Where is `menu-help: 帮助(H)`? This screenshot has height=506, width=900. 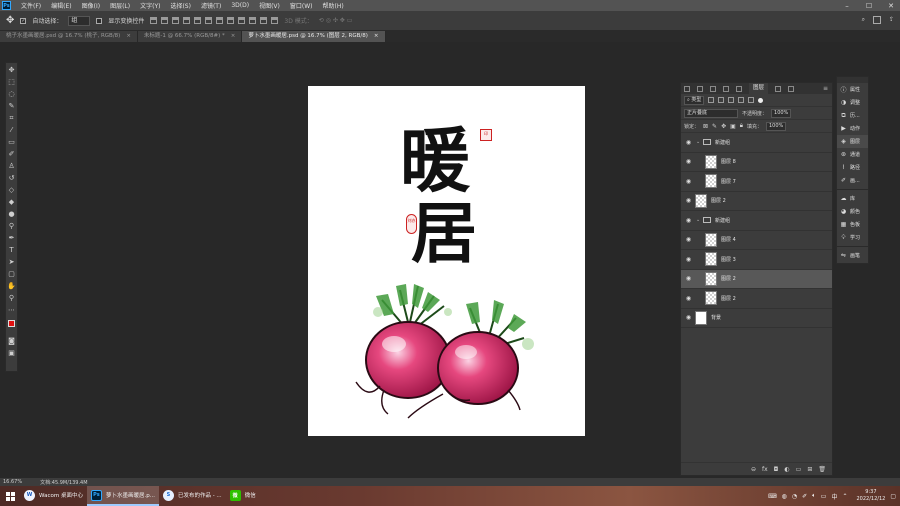
menu-help: 帮助(H) is located at coordinates (333, 5).